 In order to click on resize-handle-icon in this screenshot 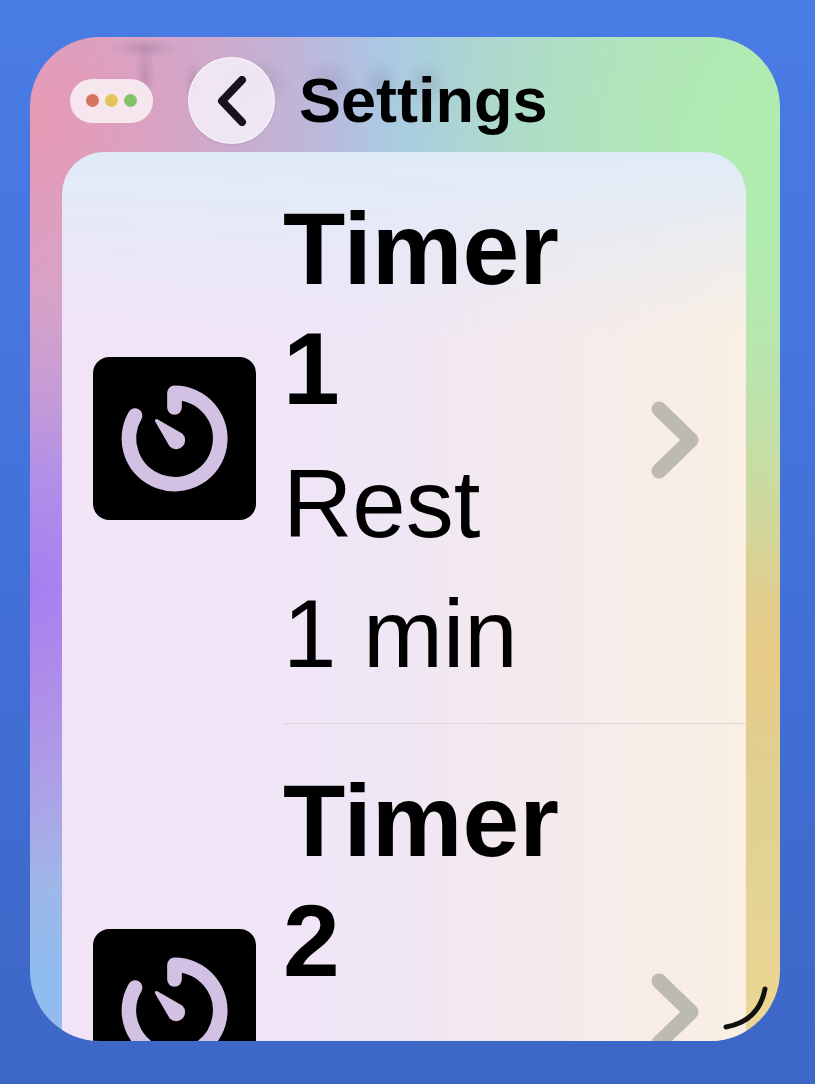, I will do `click(746, 1008)`.